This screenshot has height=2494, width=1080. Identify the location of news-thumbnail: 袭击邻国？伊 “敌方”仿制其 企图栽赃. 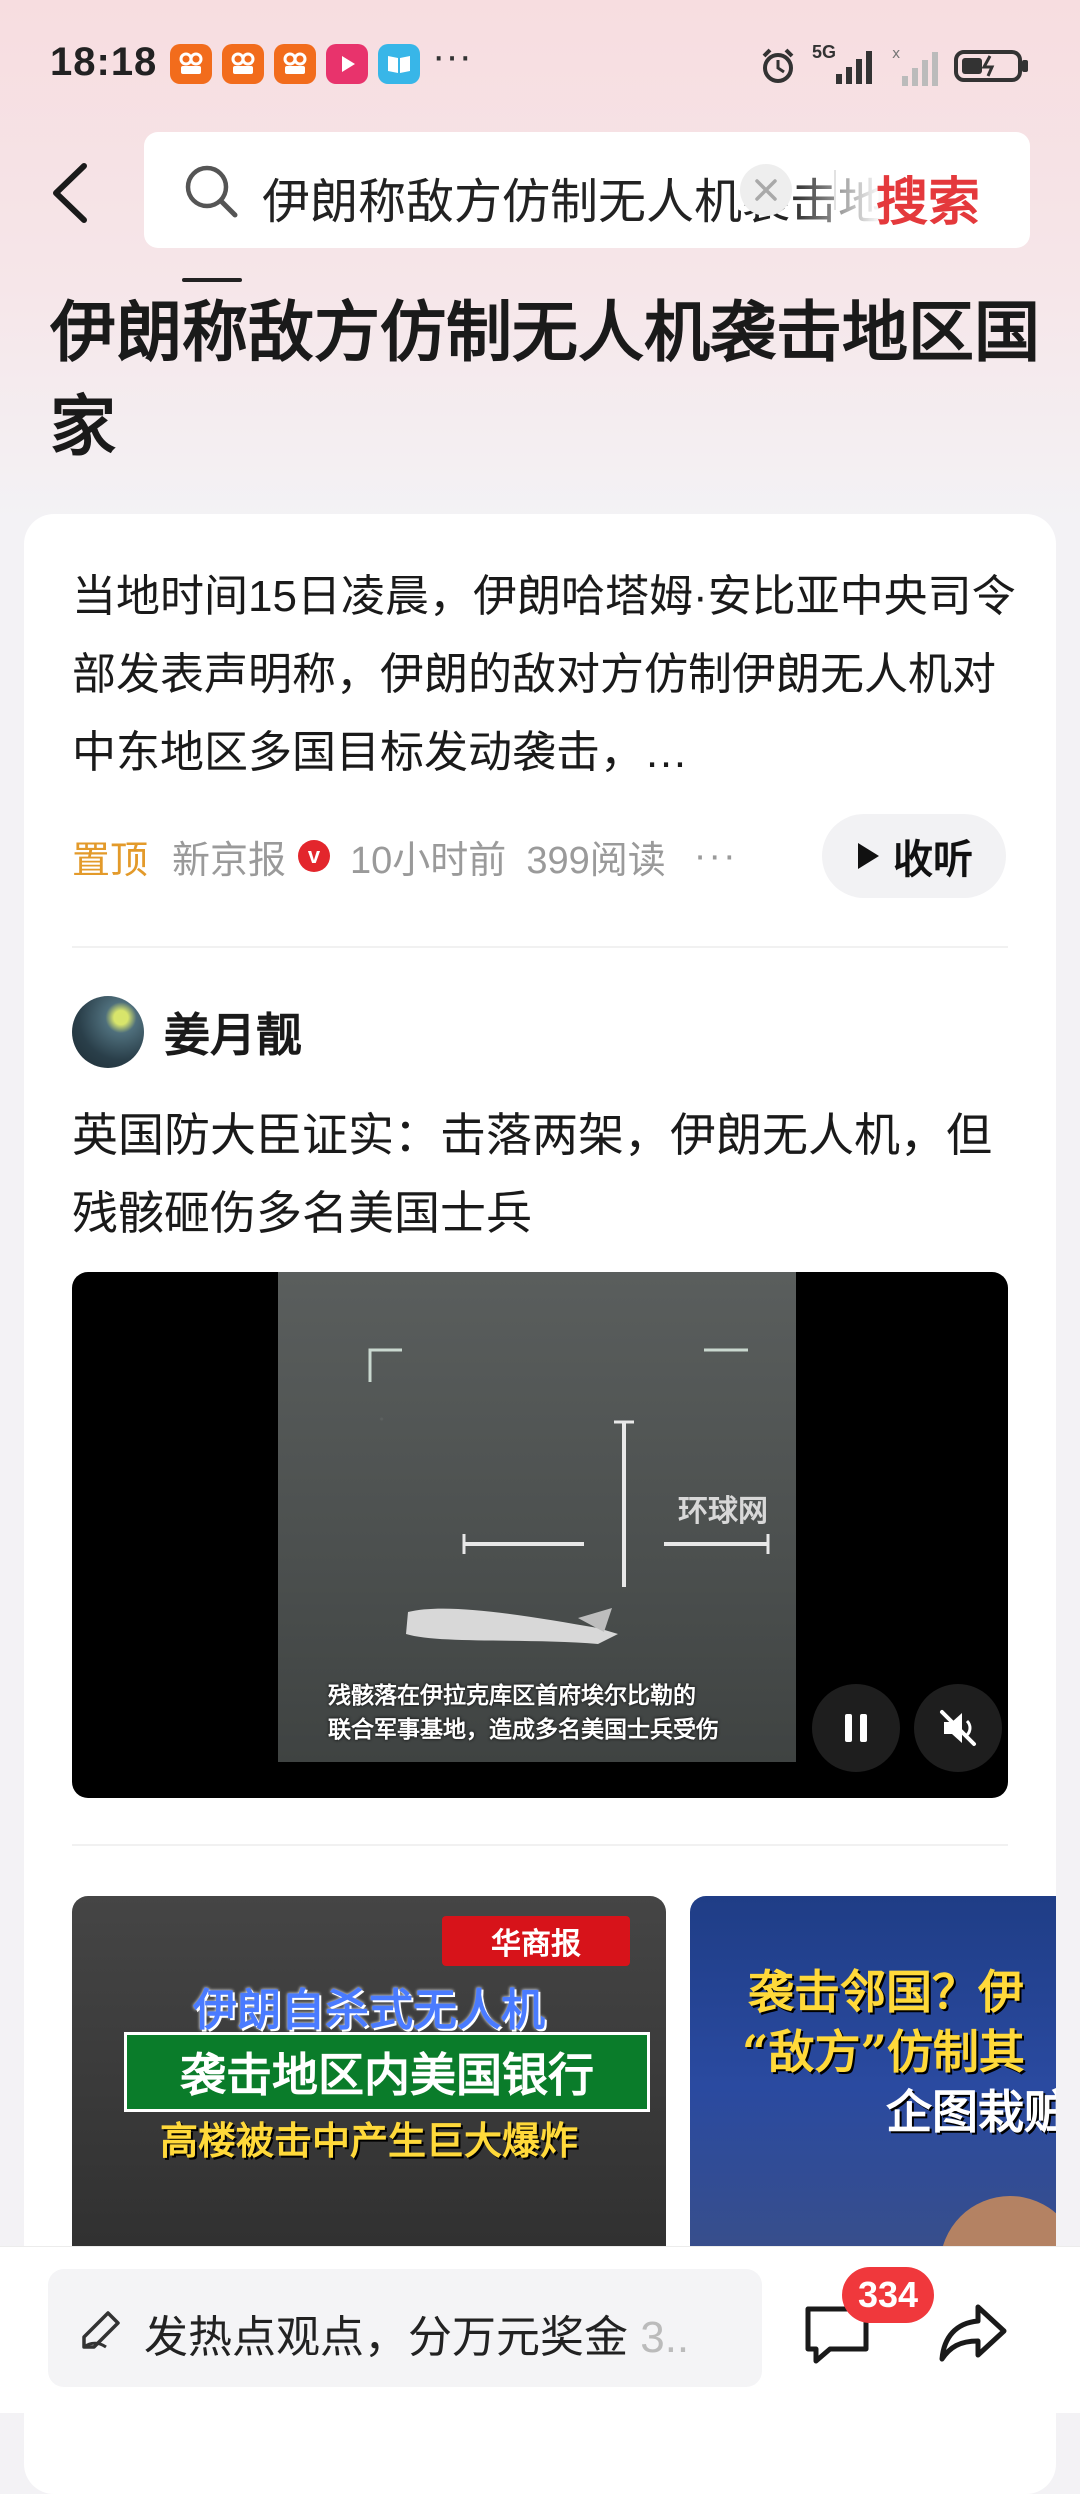
(873, 2081).